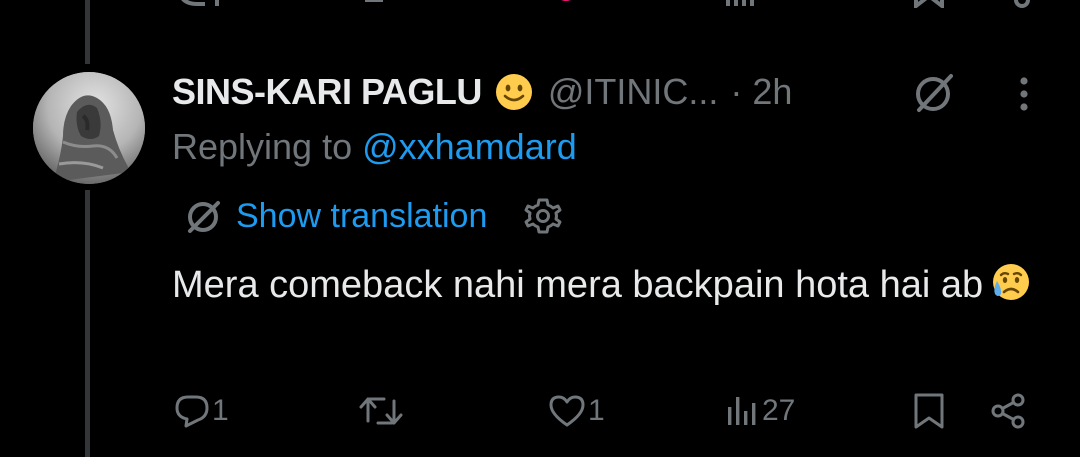  What do you see at coordinates (514, 92) in the screenshot?
I see `smile-emoji-icon` at bounding box center [514, 92].